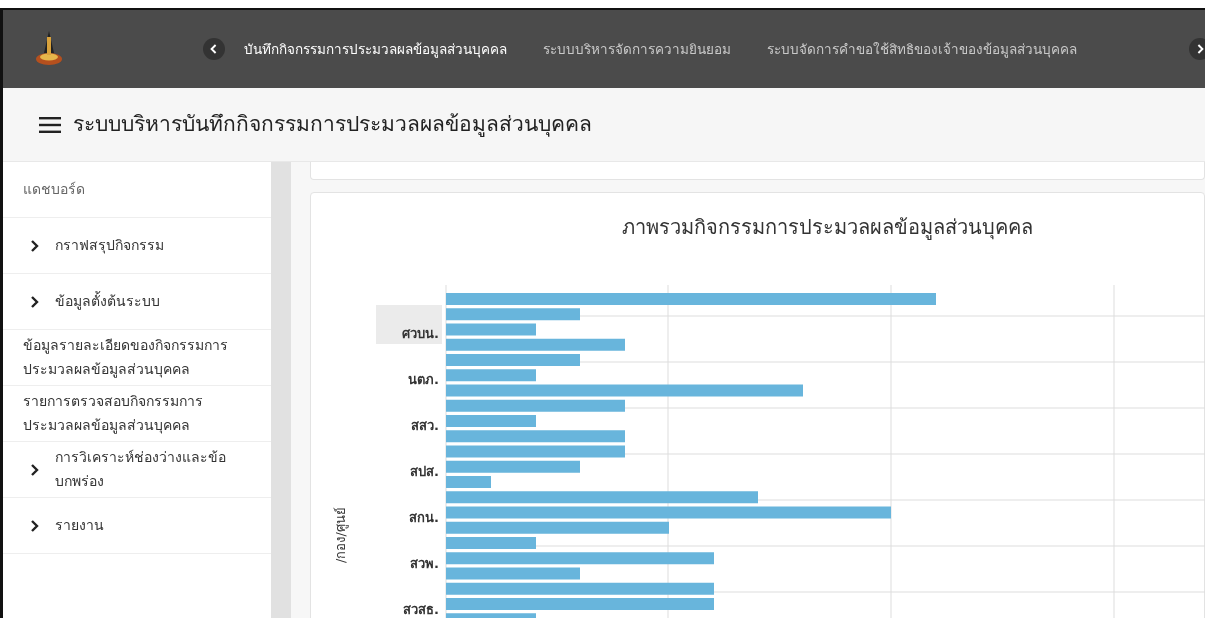  Describe the element at coordinates (421, 609) in the screenshot. I see `axis-label: สวสธ.` at that location.